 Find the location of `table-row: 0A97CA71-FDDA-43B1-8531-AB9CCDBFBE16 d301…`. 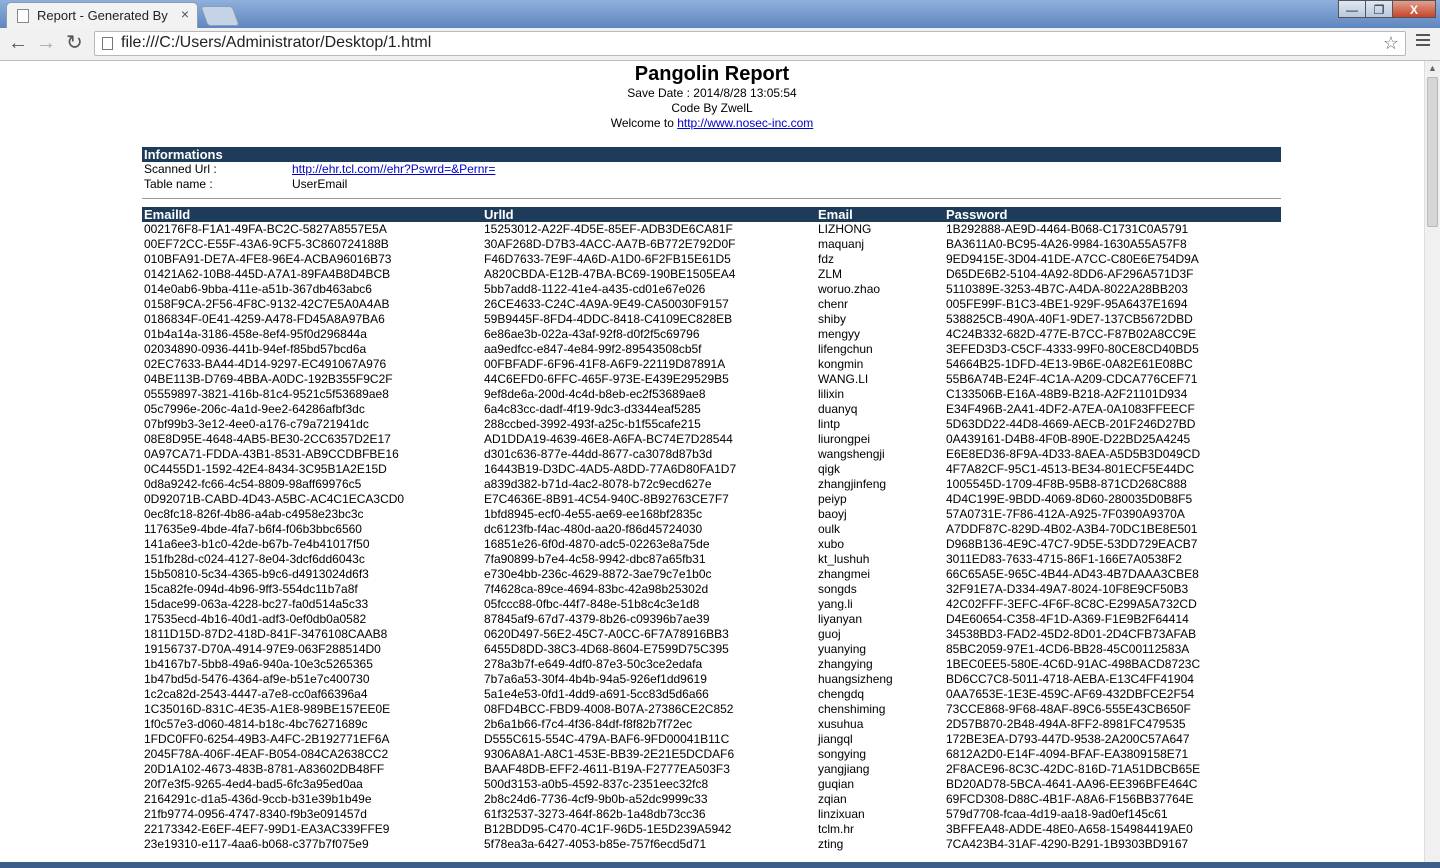

table-row: 0A97CA71-FDDA-43B1-8531-AB9CCDBFBE16 d301… is located at coordinates (711, 454).